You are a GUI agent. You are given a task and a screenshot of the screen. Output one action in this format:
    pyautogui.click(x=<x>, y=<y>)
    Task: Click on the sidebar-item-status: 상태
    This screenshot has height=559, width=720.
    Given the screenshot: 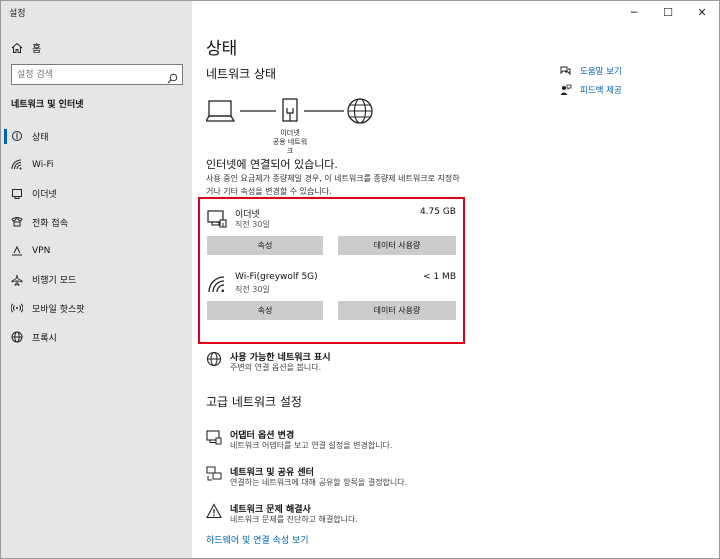 What is the action you would take?
    pyautogui.click(x=96, y=136)
    